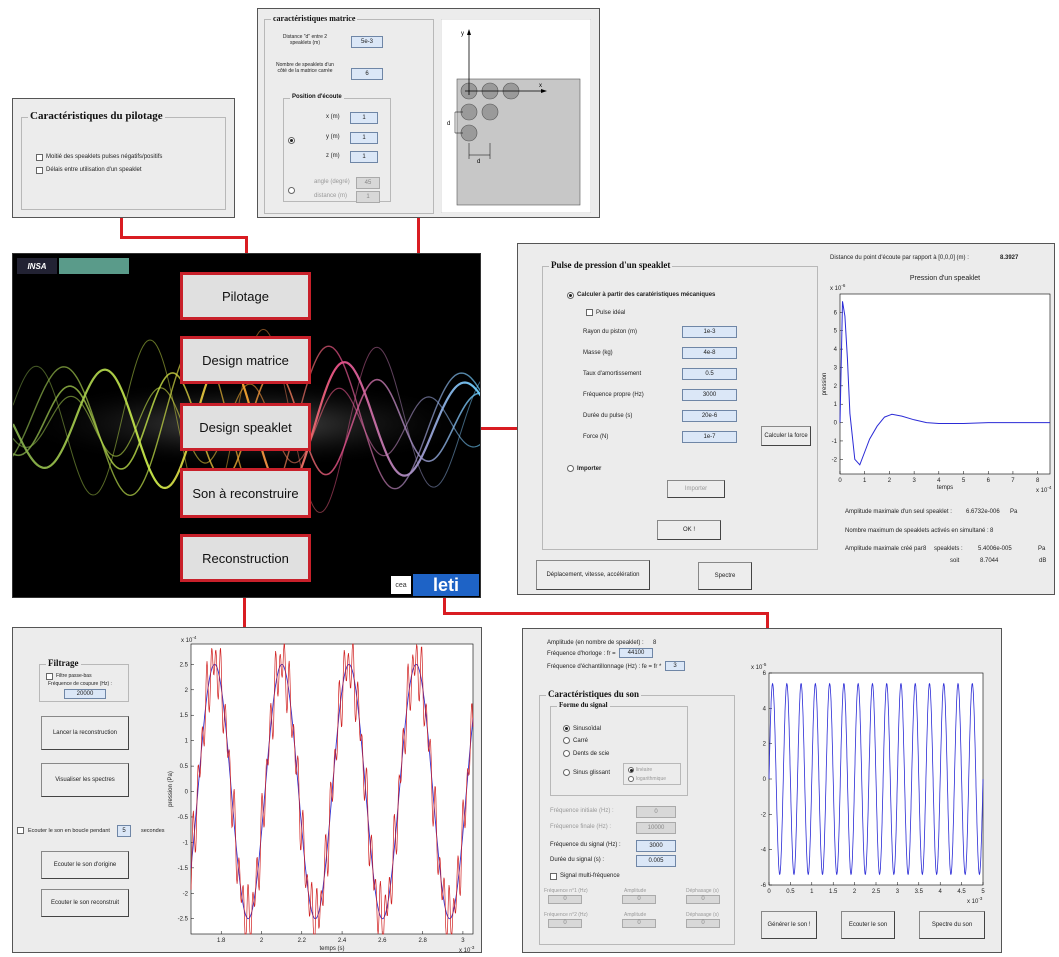 The image size is (1059, 957). I want to click on y-axis-label: pression (Pa), so click(171, 789).